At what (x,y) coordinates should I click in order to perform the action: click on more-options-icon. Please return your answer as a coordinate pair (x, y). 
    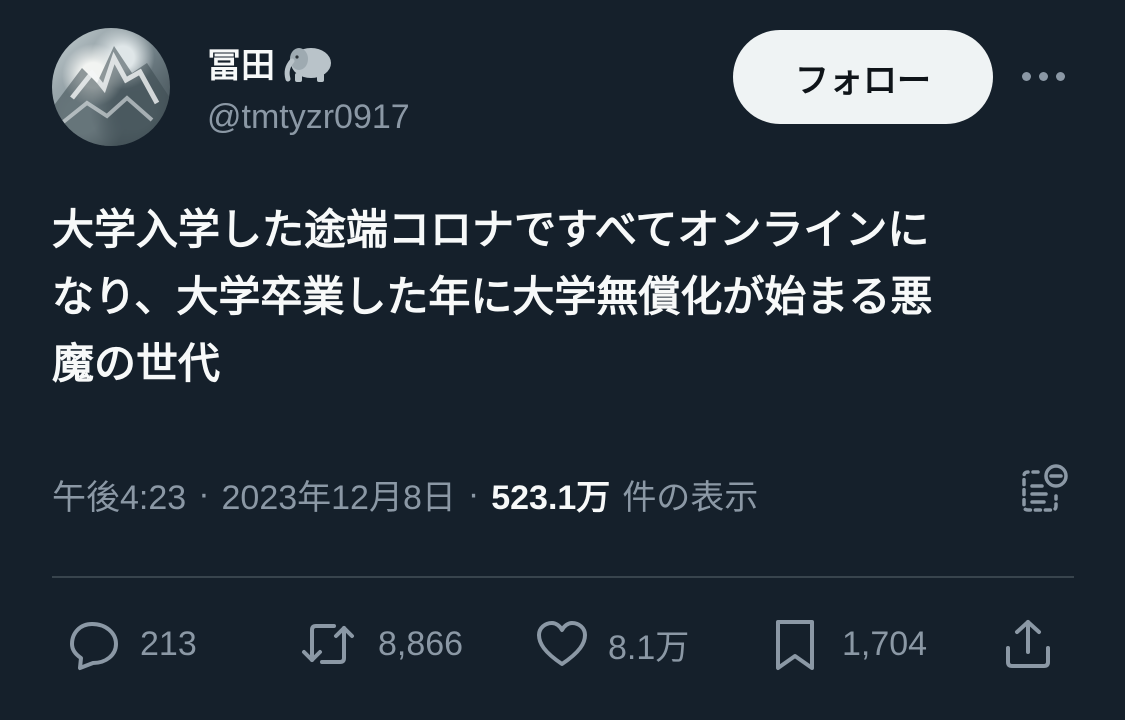
    Looking at the image, I should click on (1045, 76).